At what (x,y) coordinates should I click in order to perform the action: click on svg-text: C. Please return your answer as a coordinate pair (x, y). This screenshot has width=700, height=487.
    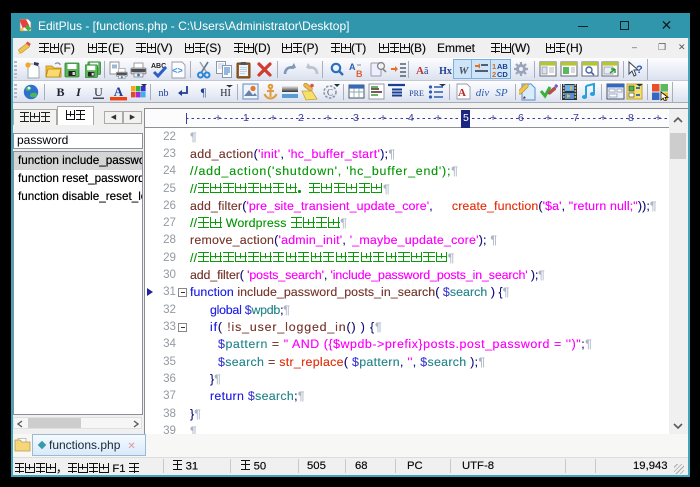
    Looking at the image, I should click on (330, 93).